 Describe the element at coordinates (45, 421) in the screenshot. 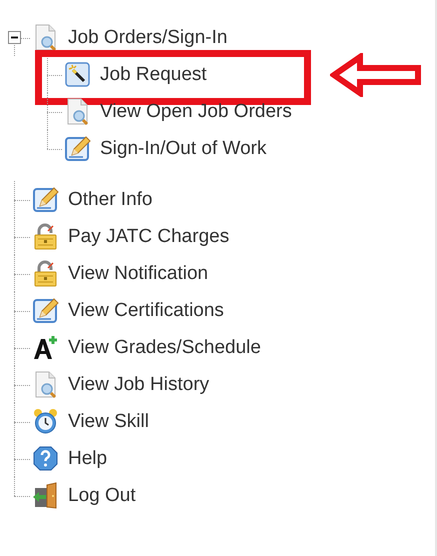

I see `alarm-clock-icon` at that location.